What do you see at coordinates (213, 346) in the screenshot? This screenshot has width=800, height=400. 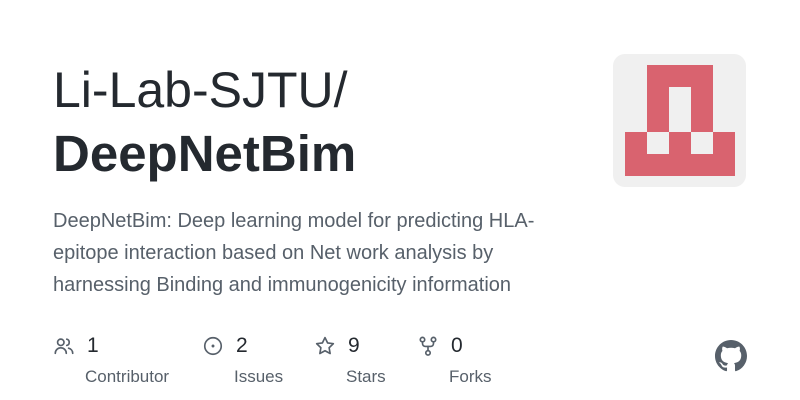 I see `issue-circle-icon` at bounding box center [213, 346].